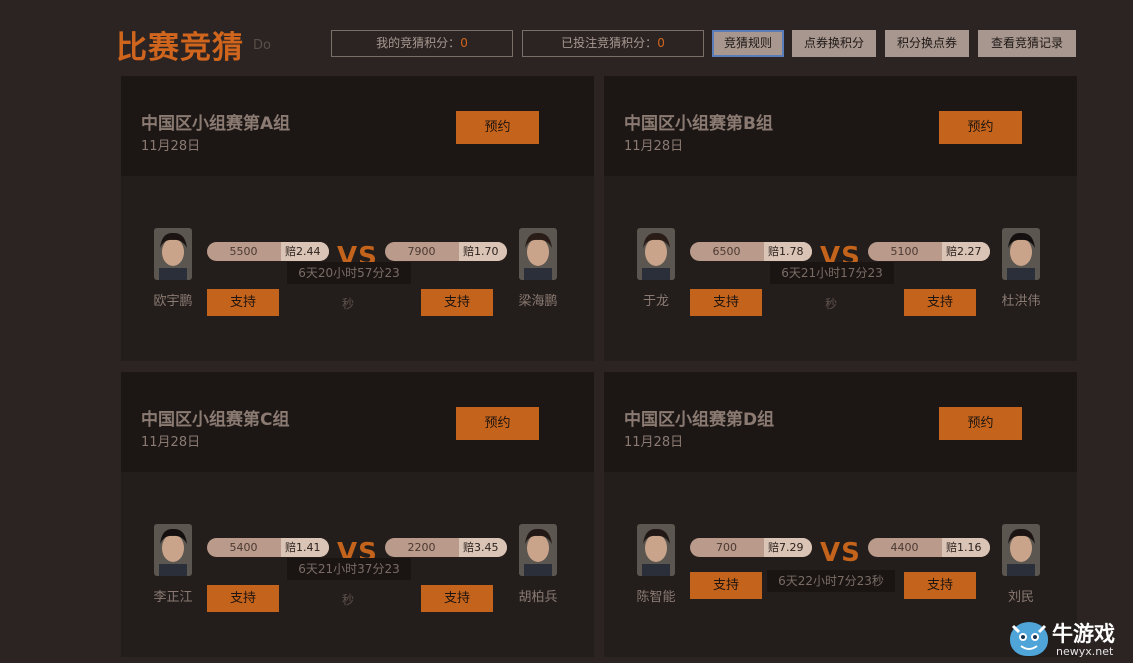 The height and width of the screenshot is (663, 1133). I want to click on player-left-name: 李正江, so click(173, 597).